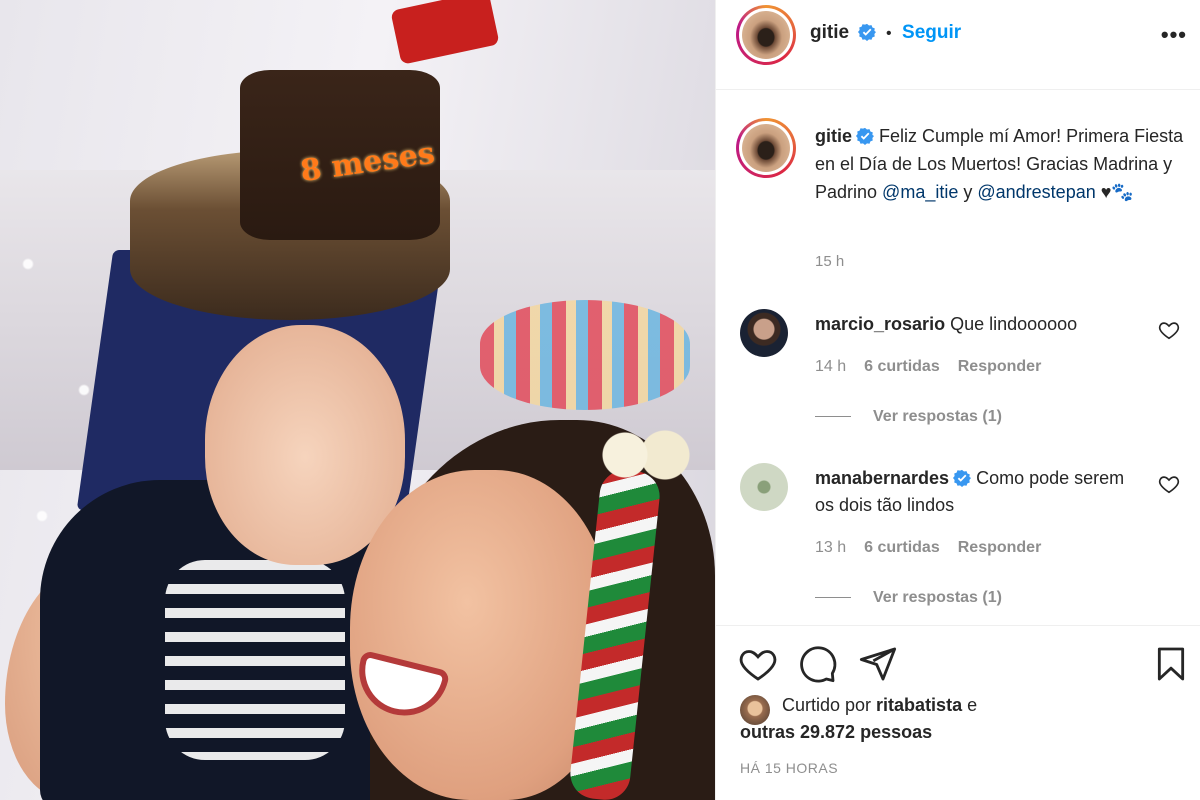 Image resolution: width=1200 pixels, height=800 pixels. I want to click on posted-time: HÁ 15 HORAS, so click(789, 768).